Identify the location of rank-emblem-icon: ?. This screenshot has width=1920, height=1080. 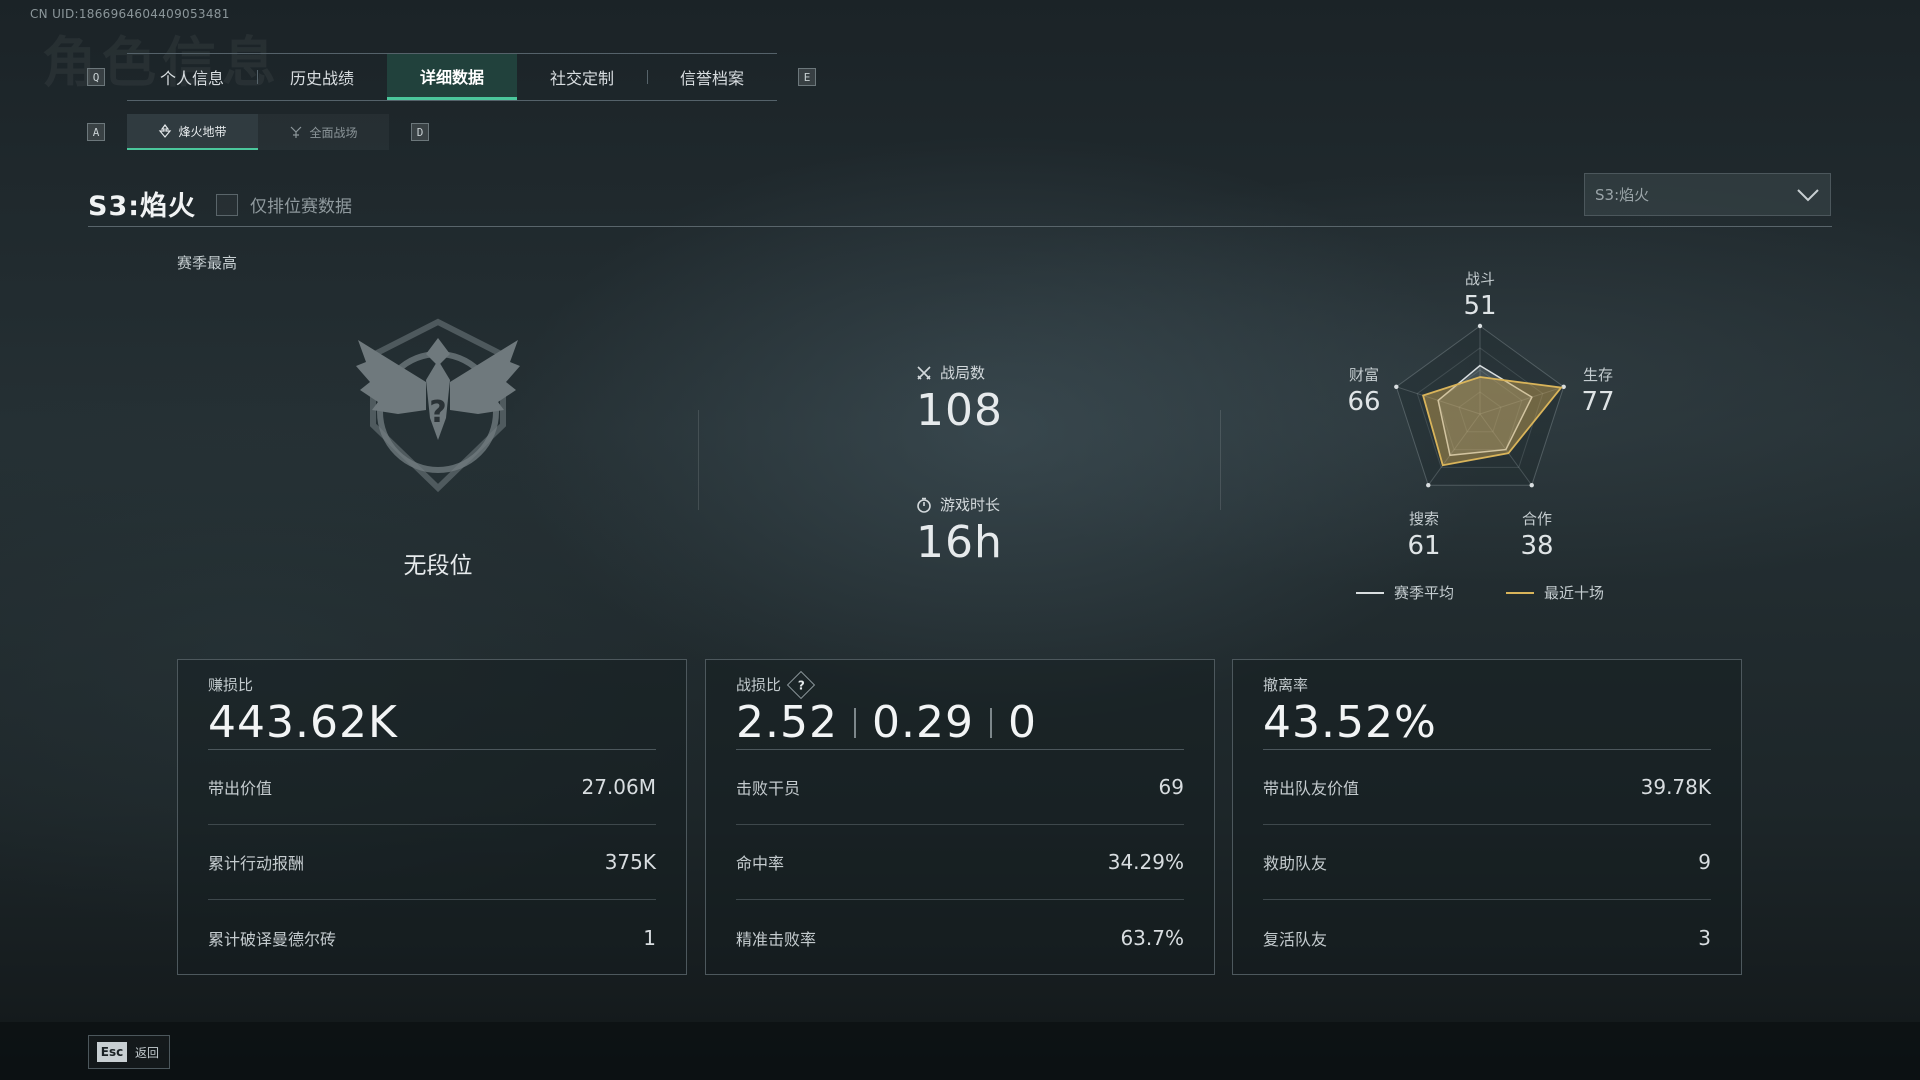
(438, 405).